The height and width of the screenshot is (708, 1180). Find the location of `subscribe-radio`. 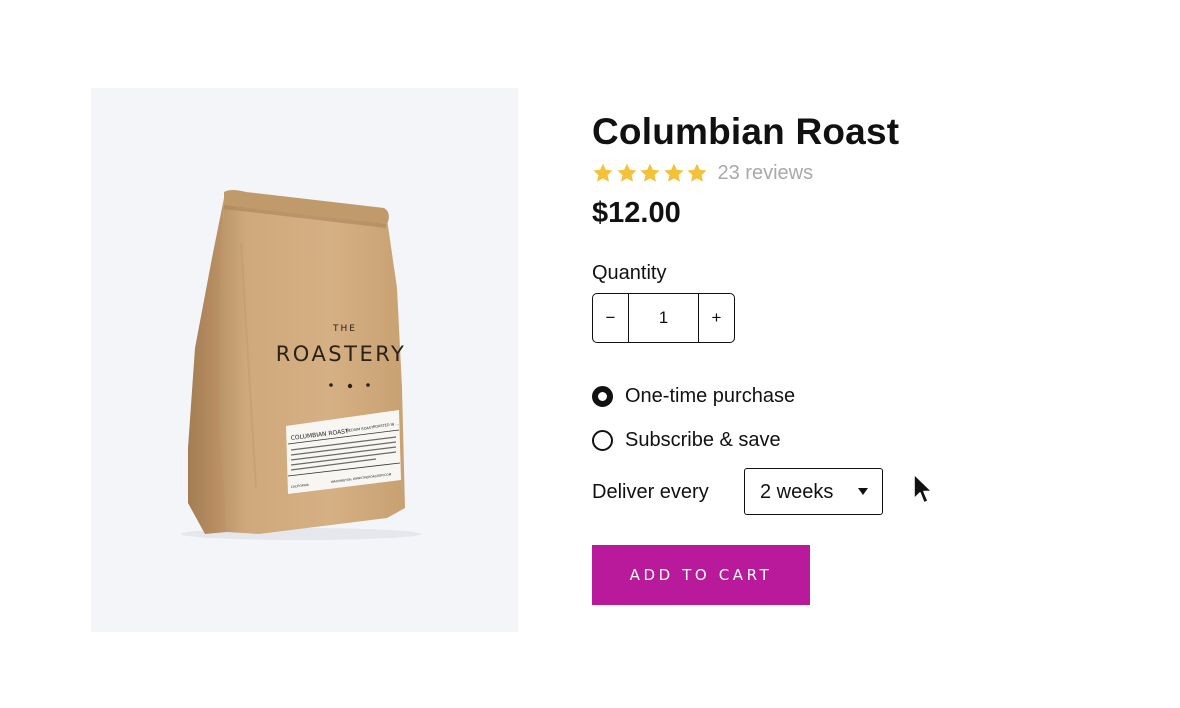

subscribe-radio is located at coordinates (602, 440).